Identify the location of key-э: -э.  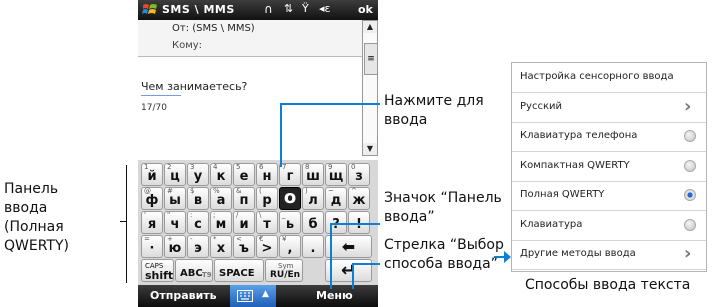
(198, 246).